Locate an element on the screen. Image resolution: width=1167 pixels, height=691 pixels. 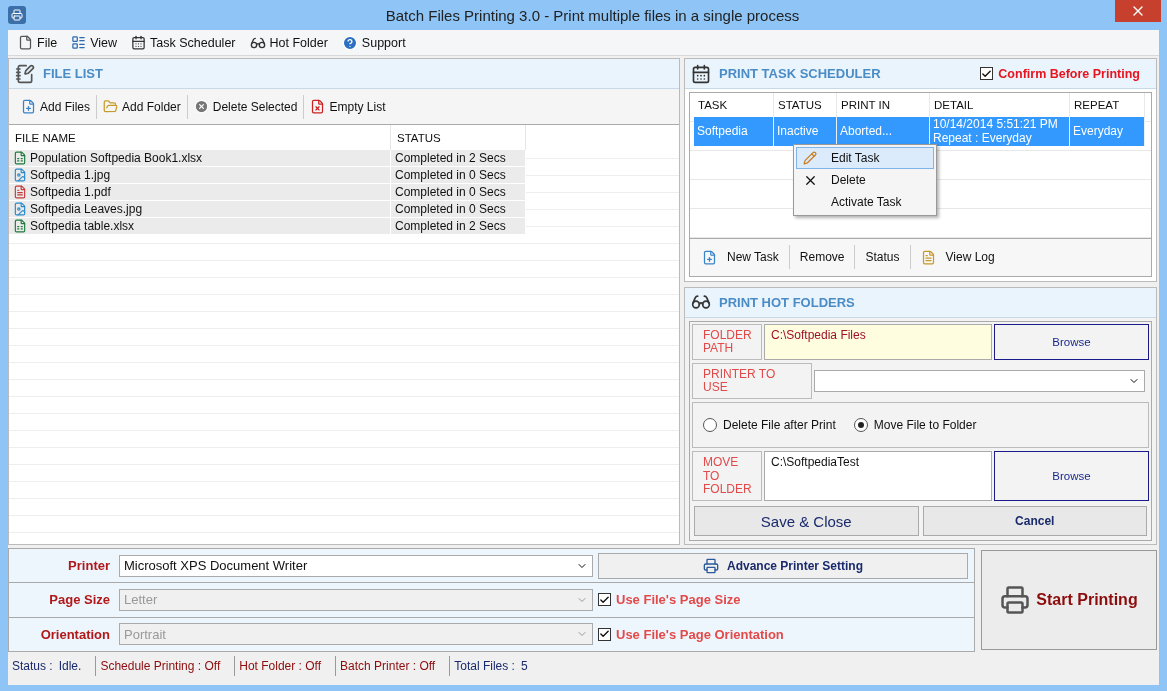
start-printing-button: Start Printing is located at coordinates (1069, 600).